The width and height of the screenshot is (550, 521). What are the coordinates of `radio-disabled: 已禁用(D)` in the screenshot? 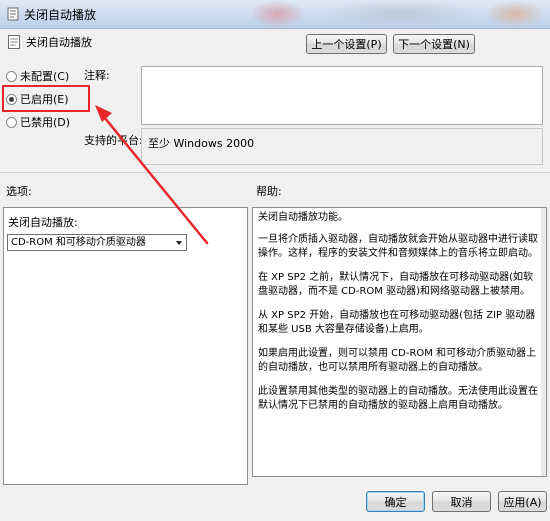 It's located at (38, 122).